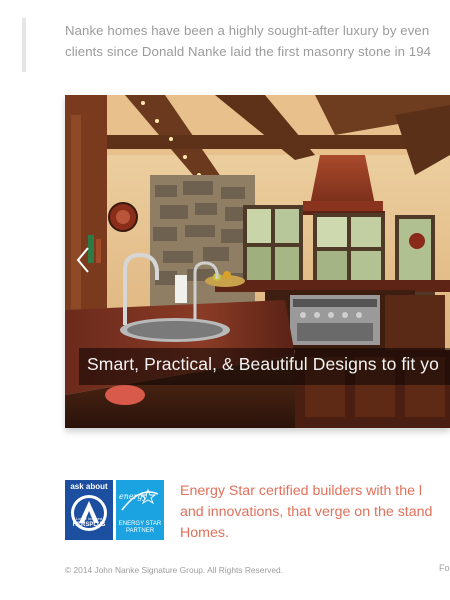  What do you see at coordinates (89, 486) in the screenshot?
I see `hers-badge-top: ask about` at bounding box center [89, 486].